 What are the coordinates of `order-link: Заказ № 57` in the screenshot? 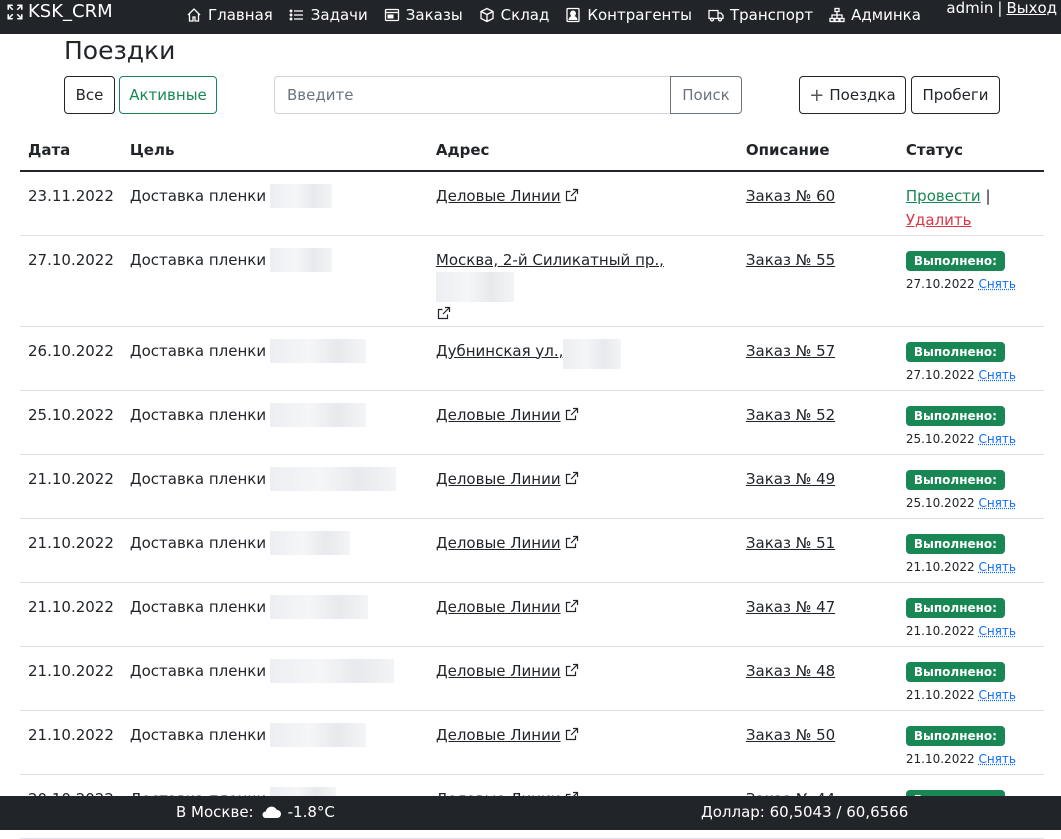 It's located at (790, 351).